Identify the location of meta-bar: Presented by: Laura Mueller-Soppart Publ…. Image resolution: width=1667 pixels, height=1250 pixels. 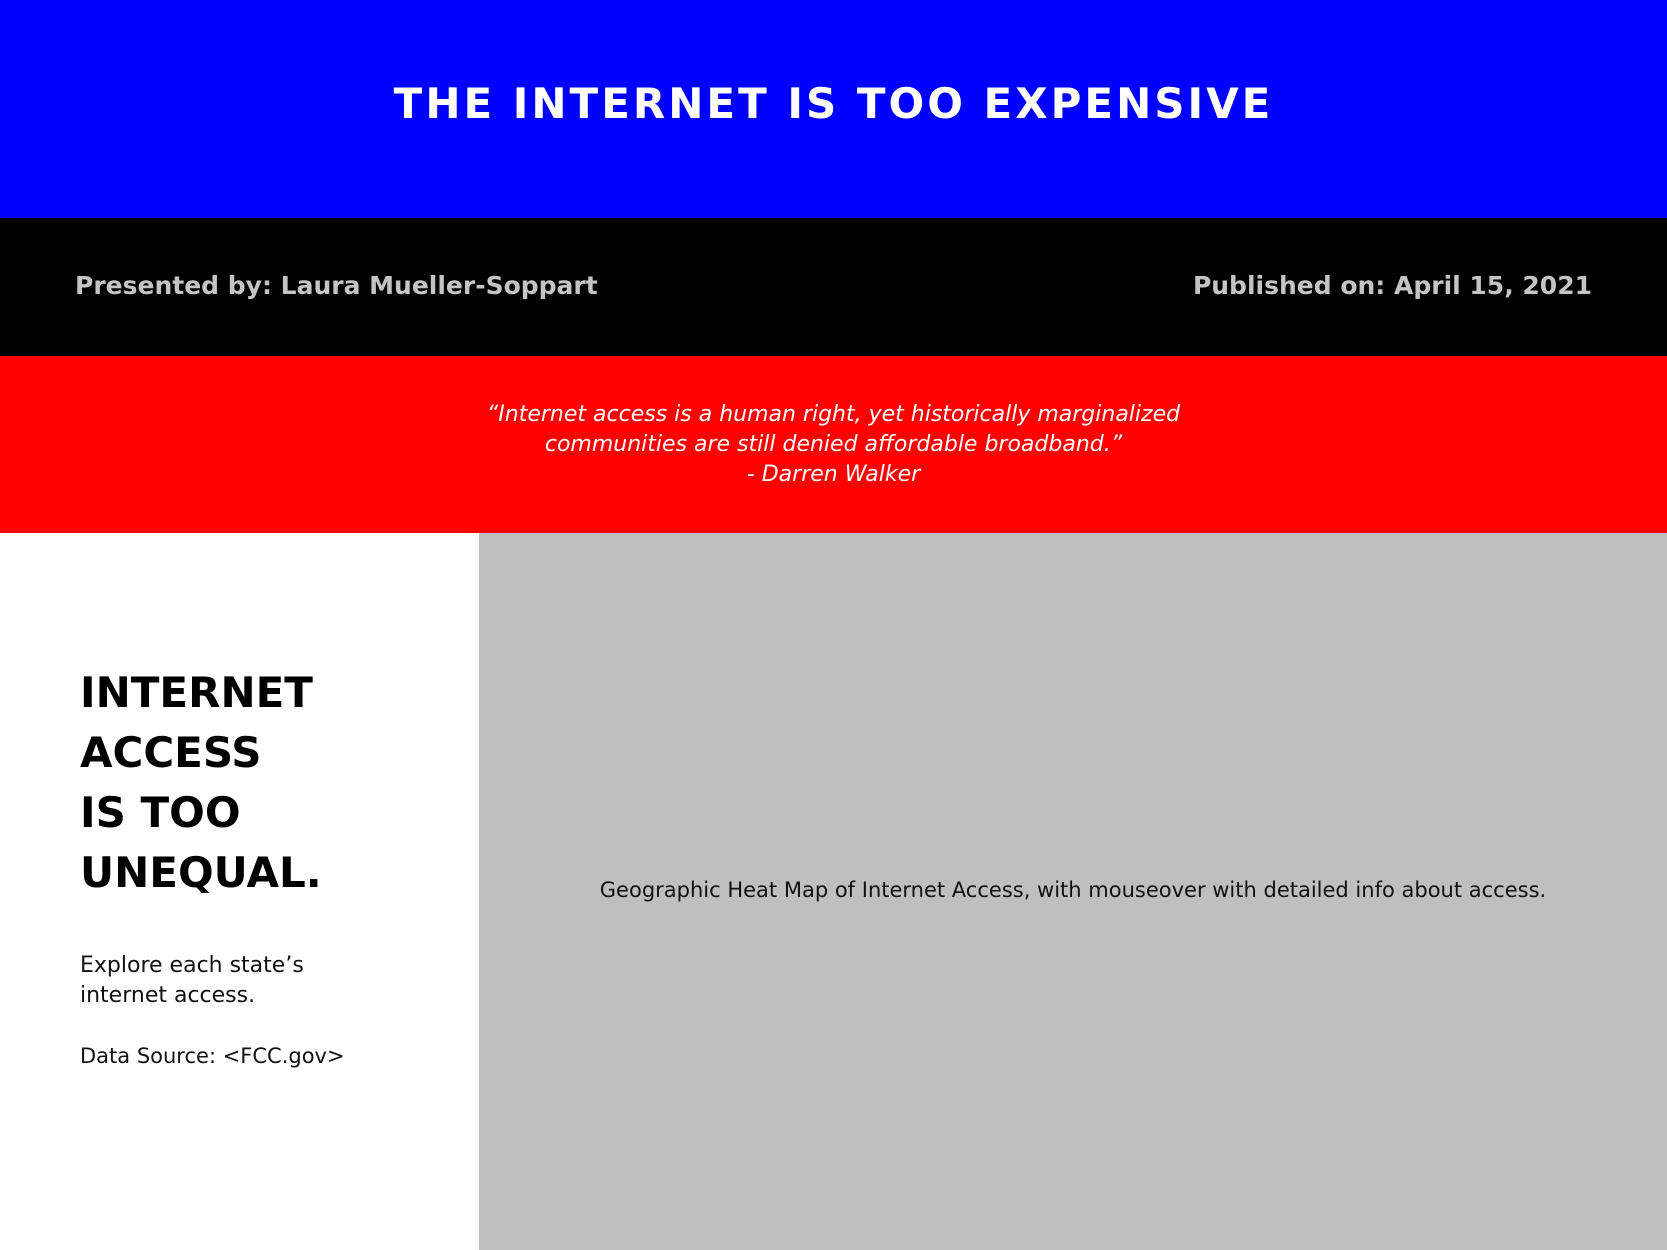
(833, 287).